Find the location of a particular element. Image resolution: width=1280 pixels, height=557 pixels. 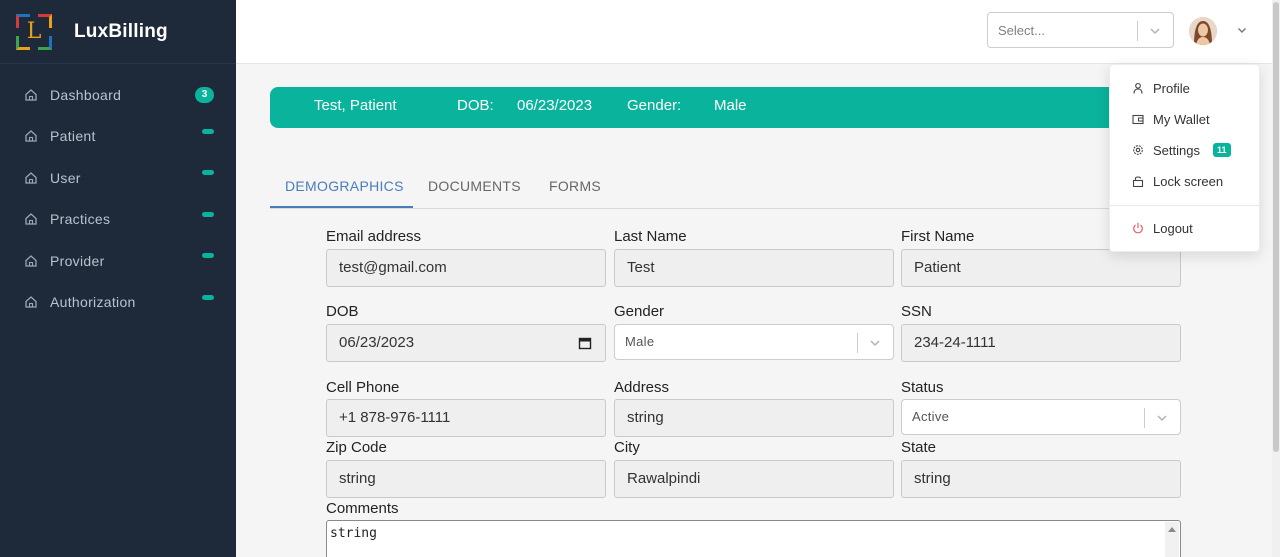

dob-value: 06/23/2023 is located at coordinates (555, 105).